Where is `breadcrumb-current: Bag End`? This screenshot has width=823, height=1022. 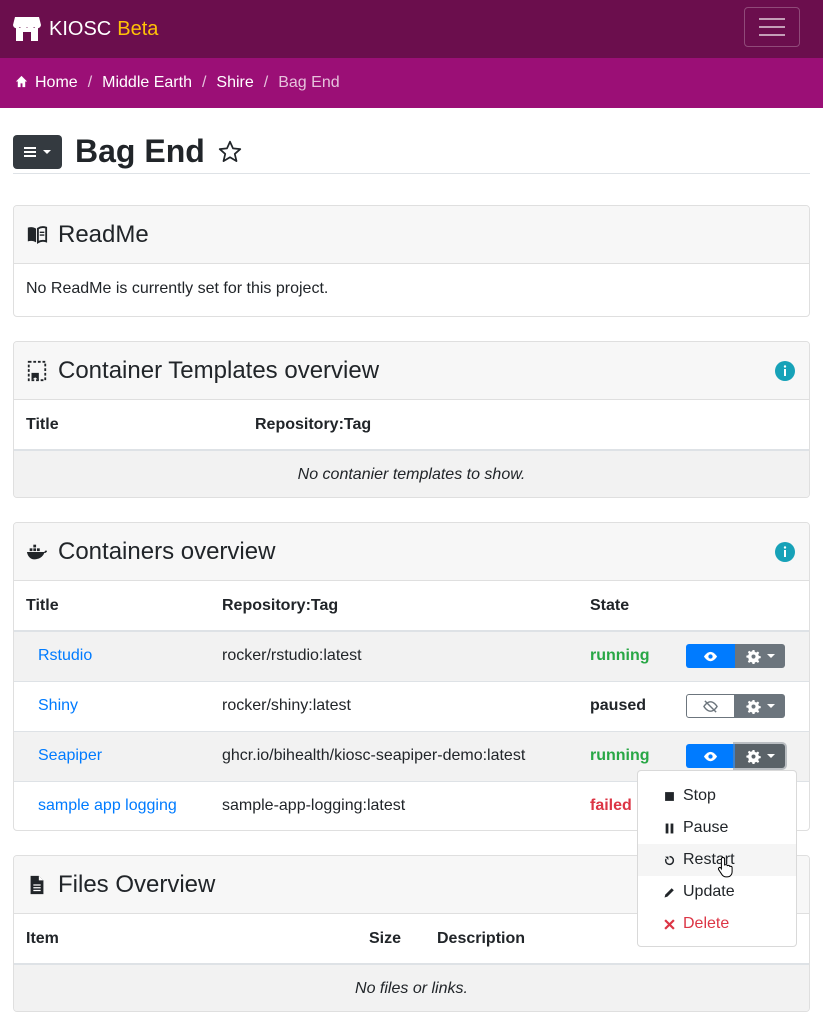
breadcrumb-current: Bag End is located at coordinates (309, 82).